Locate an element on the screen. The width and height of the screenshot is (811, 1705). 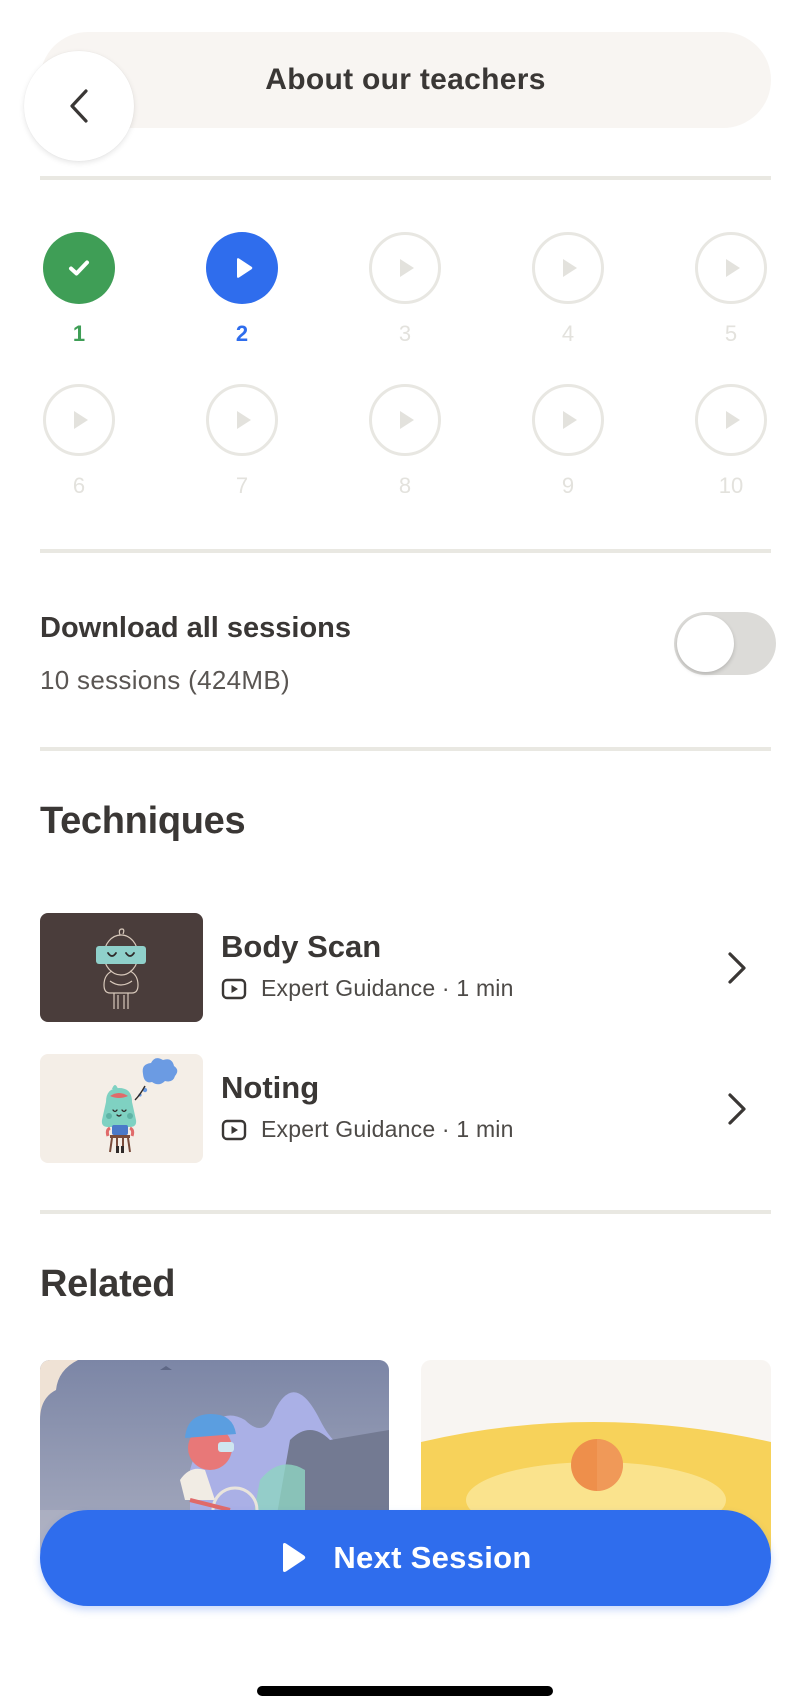
body-scan-illustration is located at coordinates (121, 967).